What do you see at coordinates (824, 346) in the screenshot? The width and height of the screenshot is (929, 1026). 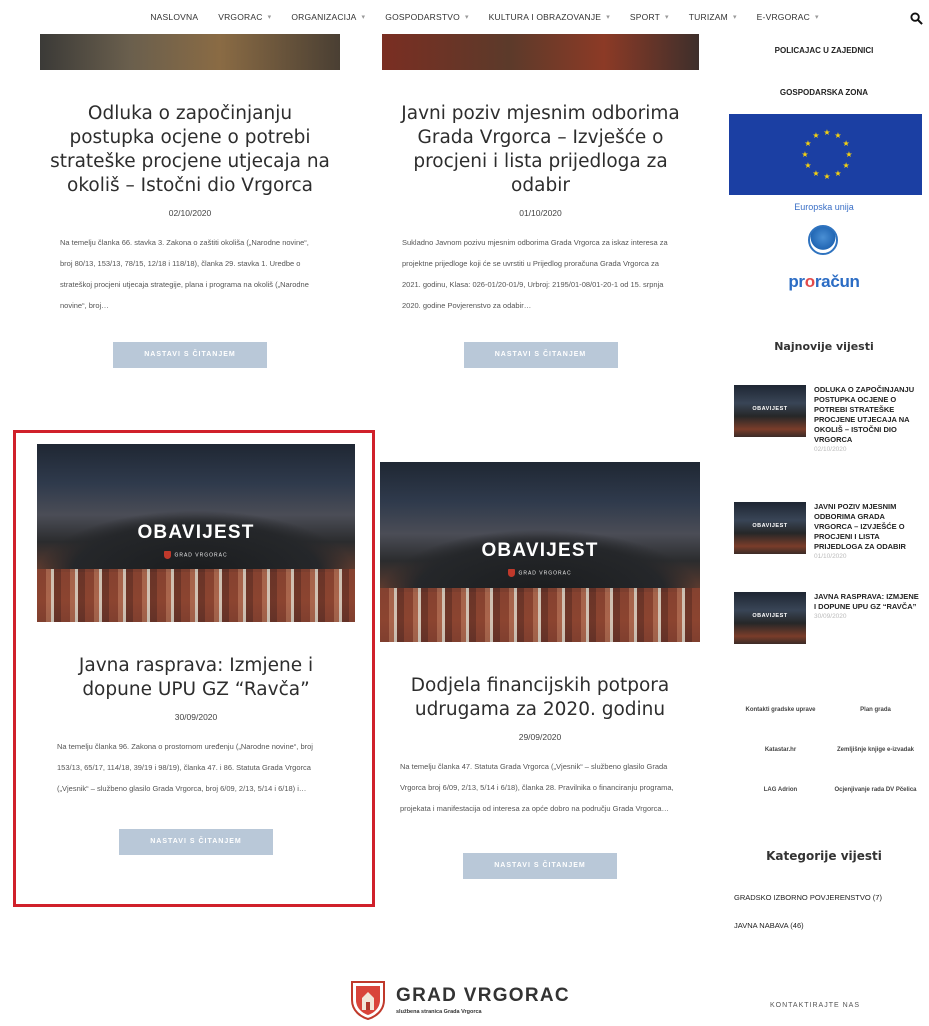 I see `recent-news-heading: Najnovije vijesti` at bounding box center [824, 346].